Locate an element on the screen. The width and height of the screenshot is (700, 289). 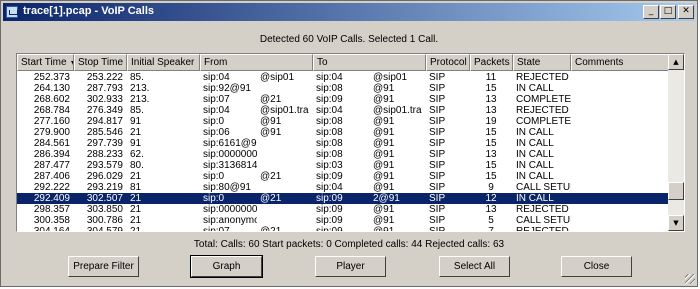
cell-packets: 19 is located at coordinates (491, 121).